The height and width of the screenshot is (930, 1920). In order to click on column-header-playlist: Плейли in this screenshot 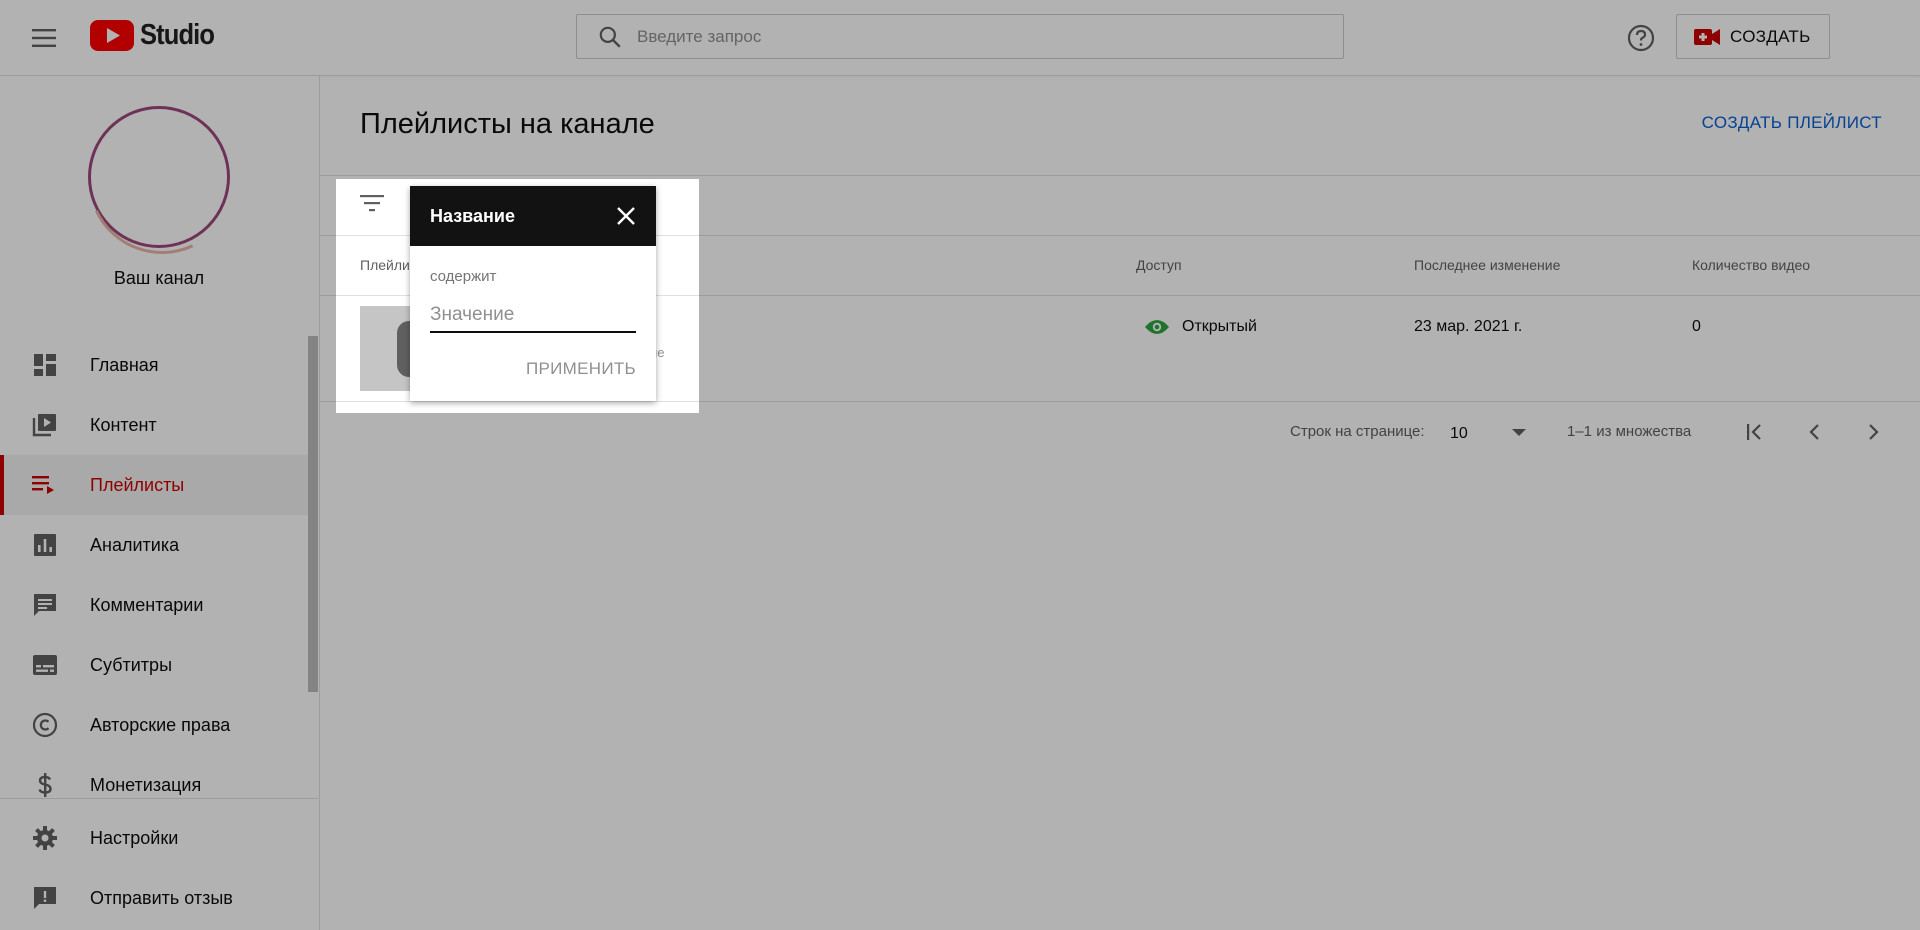, I will do `click(385, 265)`.